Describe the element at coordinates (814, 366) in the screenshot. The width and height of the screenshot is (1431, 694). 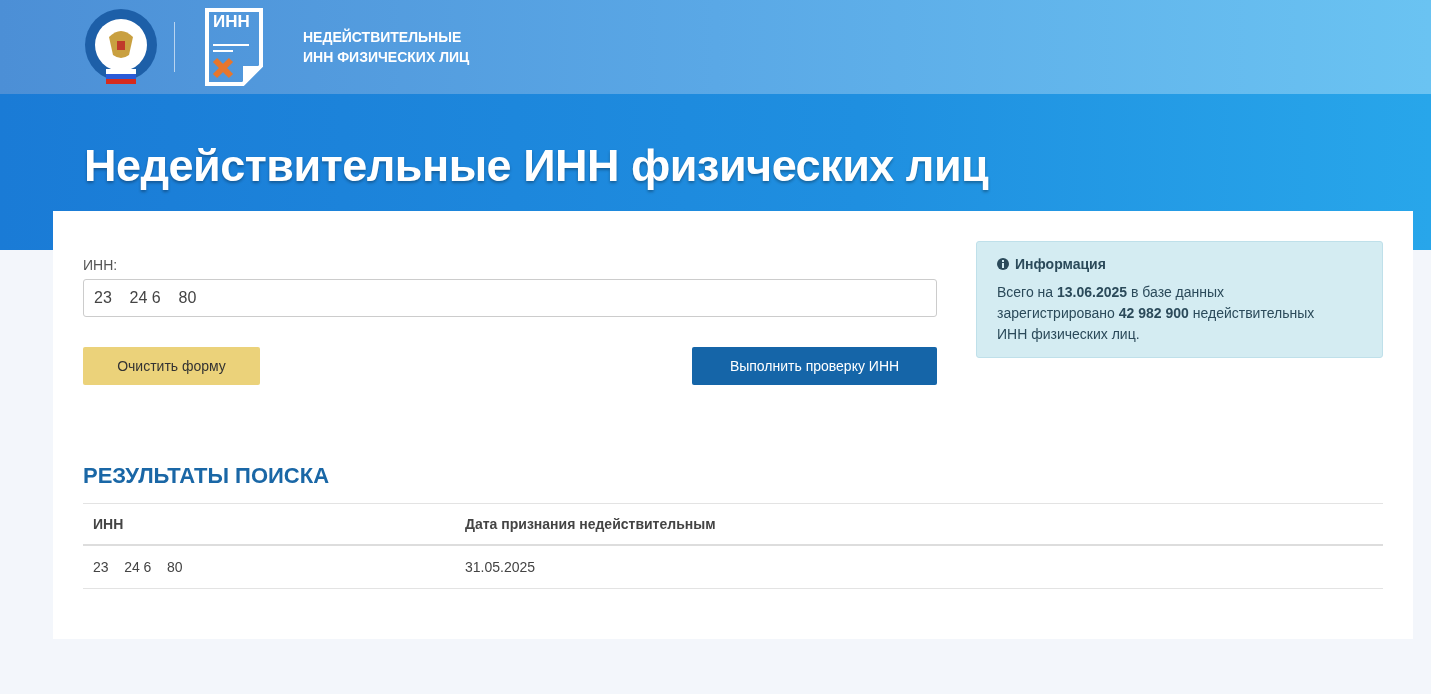
I see `check-button: Выполнить проверку ИНН` at that location.